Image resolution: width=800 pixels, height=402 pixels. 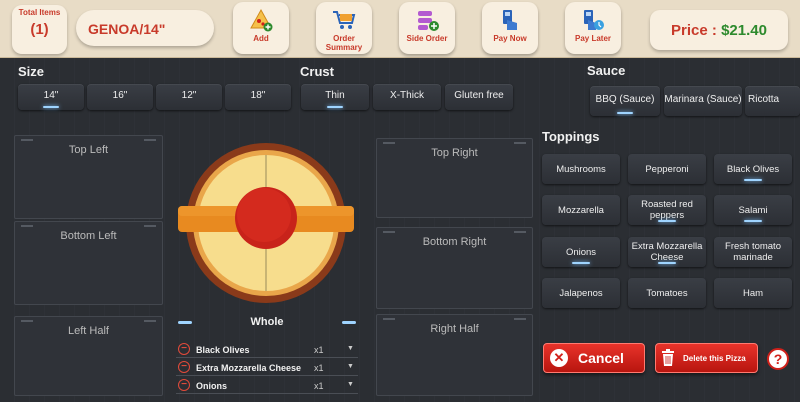 I want to click on pay-now-button: Pay Now, so click(x=510, y=28).